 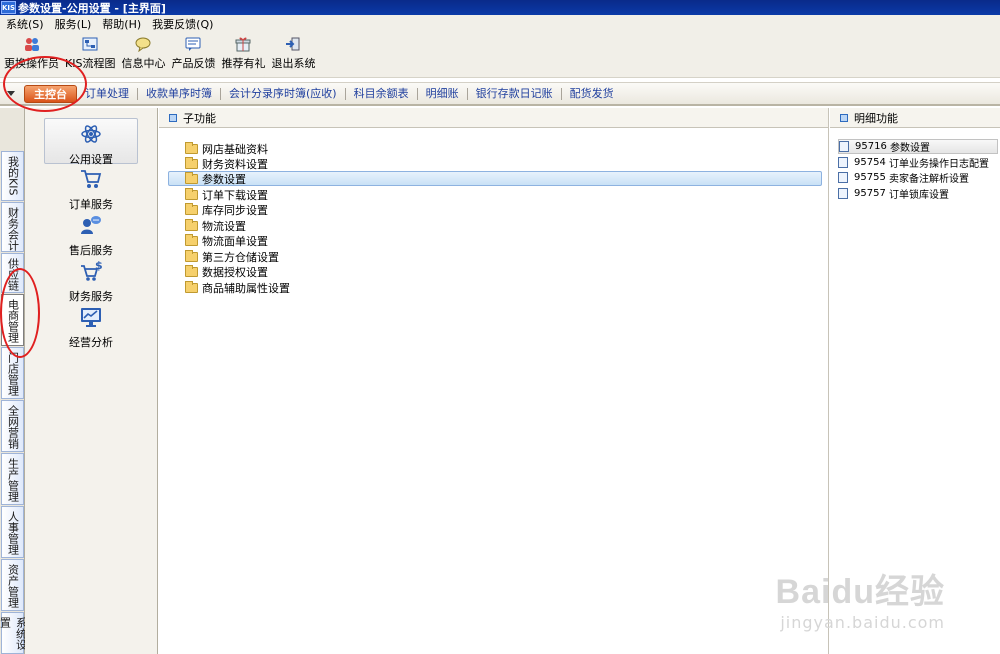 I want to click on vtab-hr: 人事管理, so click(x=12, y=532).